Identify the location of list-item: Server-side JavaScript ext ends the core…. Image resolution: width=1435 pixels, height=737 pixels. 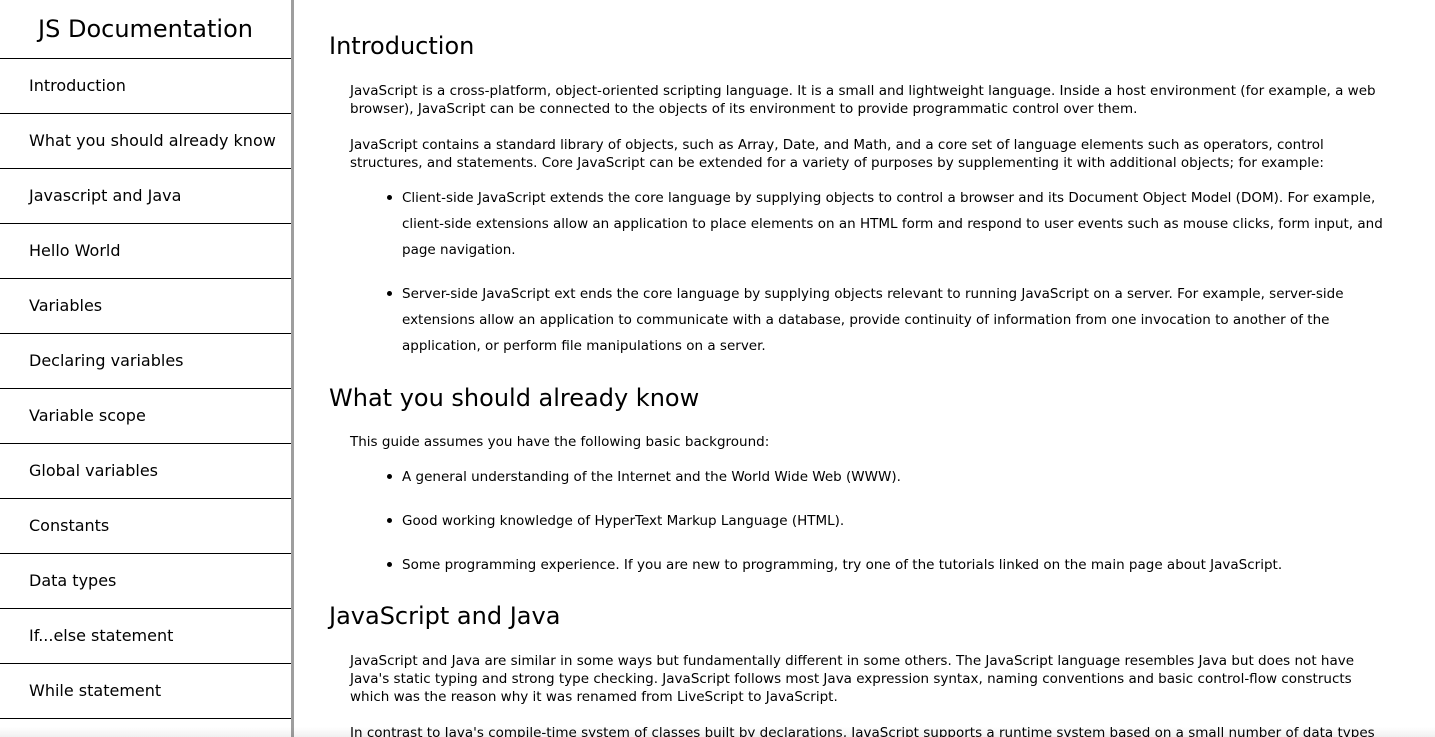
(885, 320).